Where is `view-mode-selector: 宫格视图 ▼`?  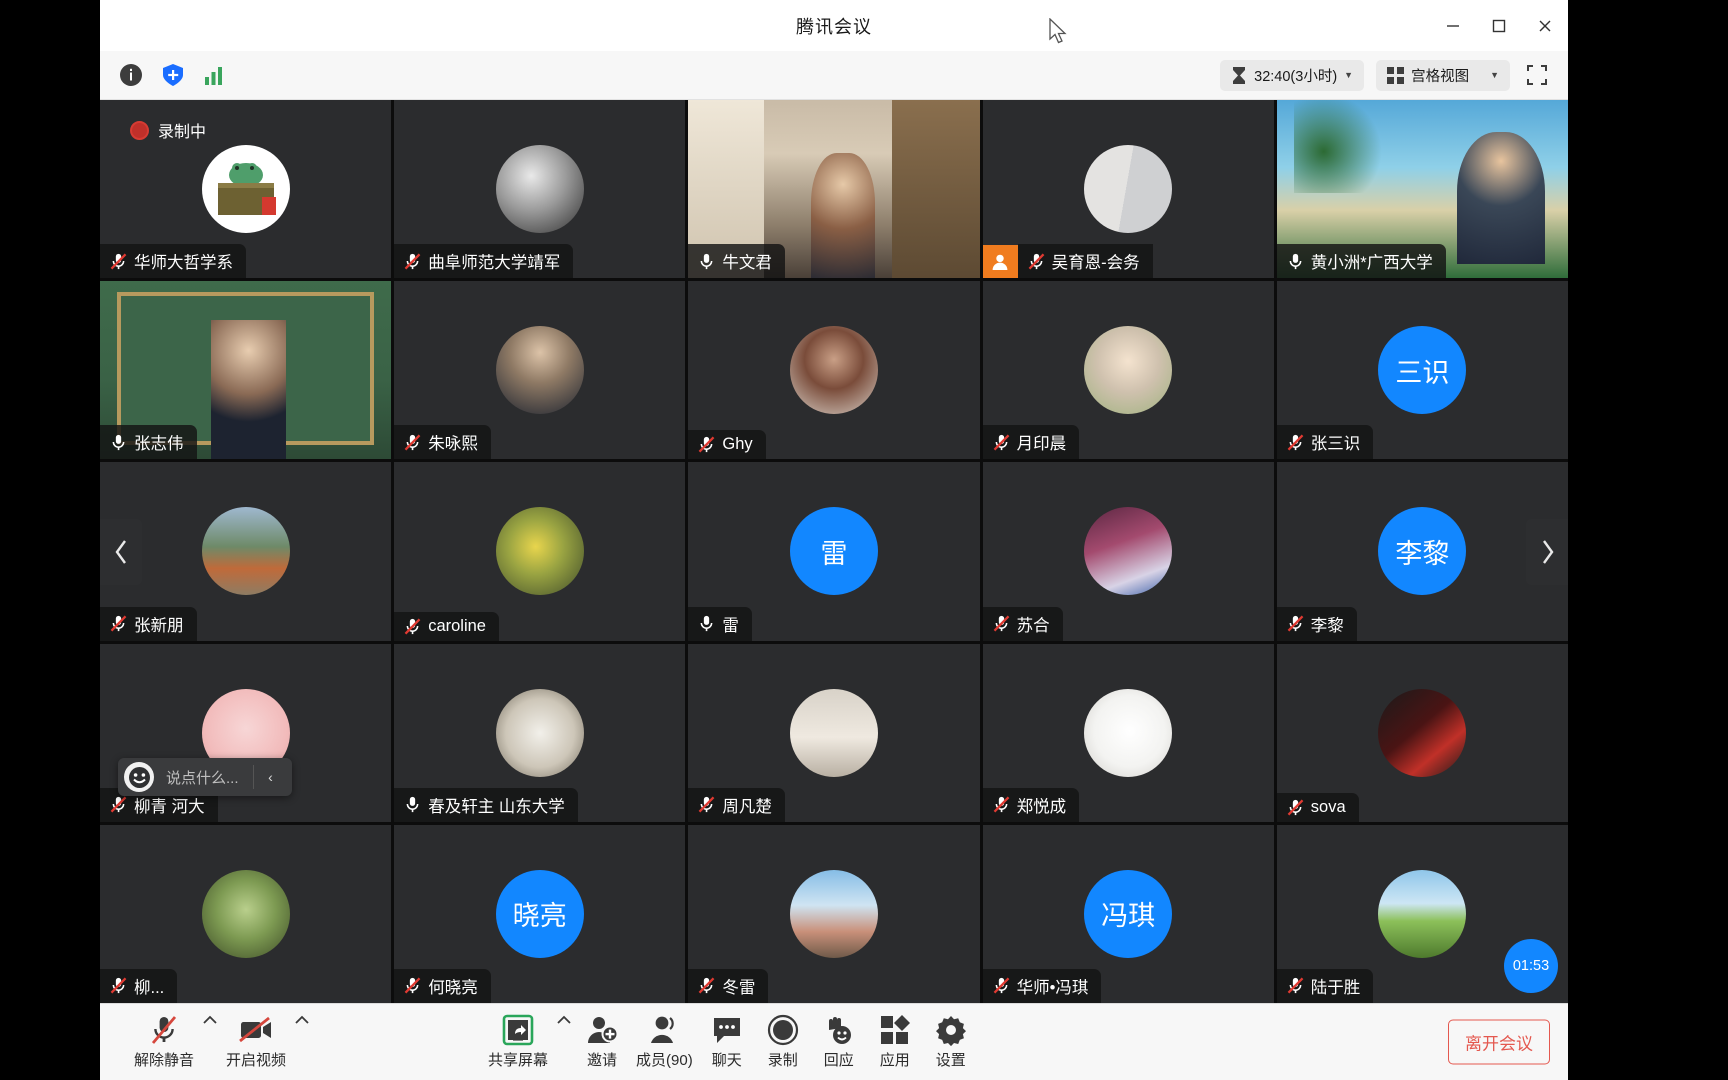 view-mode-selector: 宫格视图 ▼ is located at coordinates (1443, 75).